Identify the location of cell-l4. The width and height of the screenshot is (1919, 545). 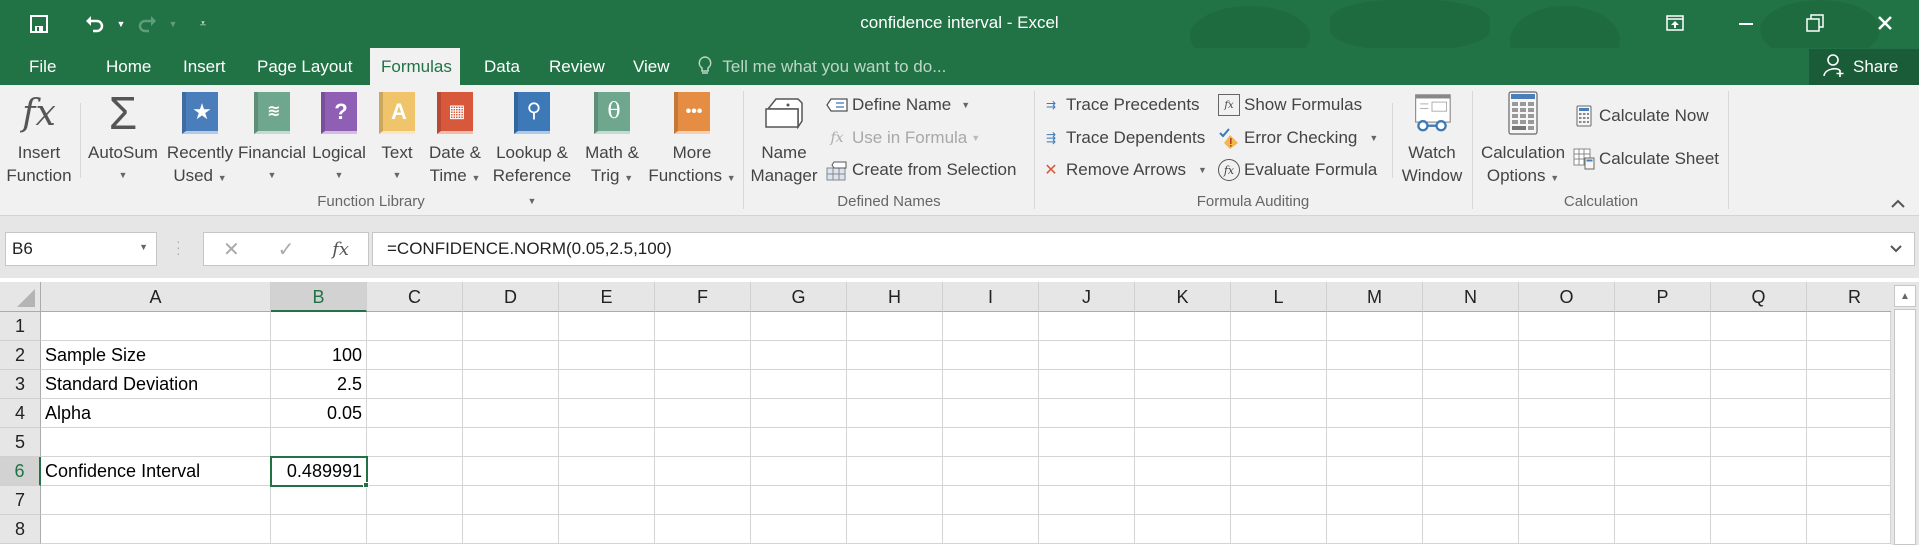
(1279, 413).